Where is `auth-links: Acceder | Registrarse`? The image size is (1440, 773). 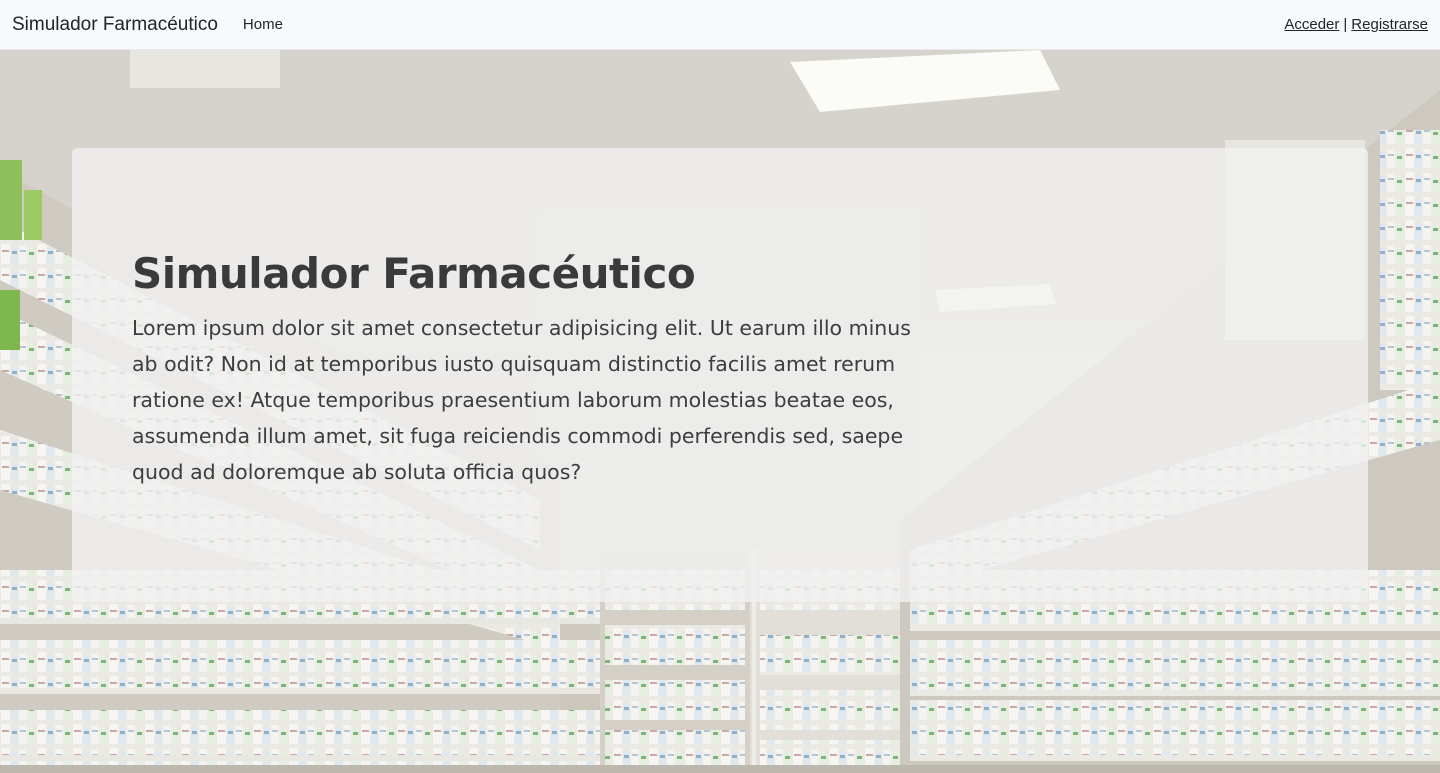 auth-links: Acceder | Registrarse is located at coordinates (1356, 24).